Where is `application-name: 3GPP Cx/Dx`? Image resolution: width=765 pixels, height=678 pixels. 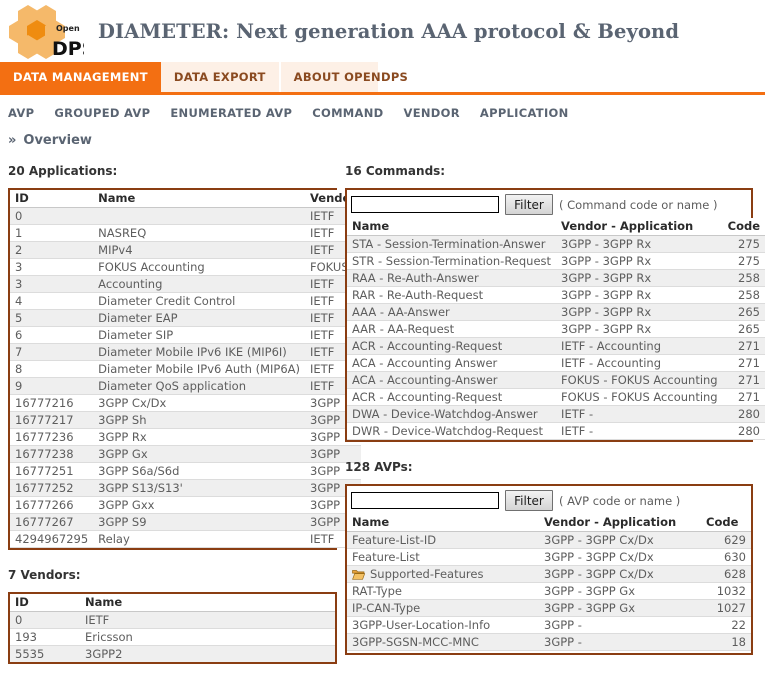
application-name: 3GPP Cx/Dx is located at coordinates (199, 403).